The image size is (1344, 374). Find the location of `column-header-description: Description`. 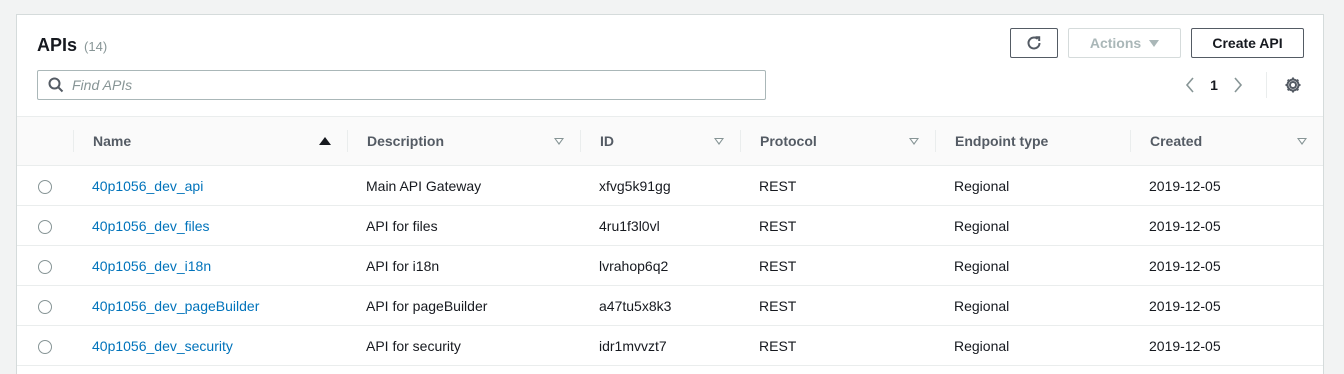

column-header-description: Description is located at coordinates (463, 141).